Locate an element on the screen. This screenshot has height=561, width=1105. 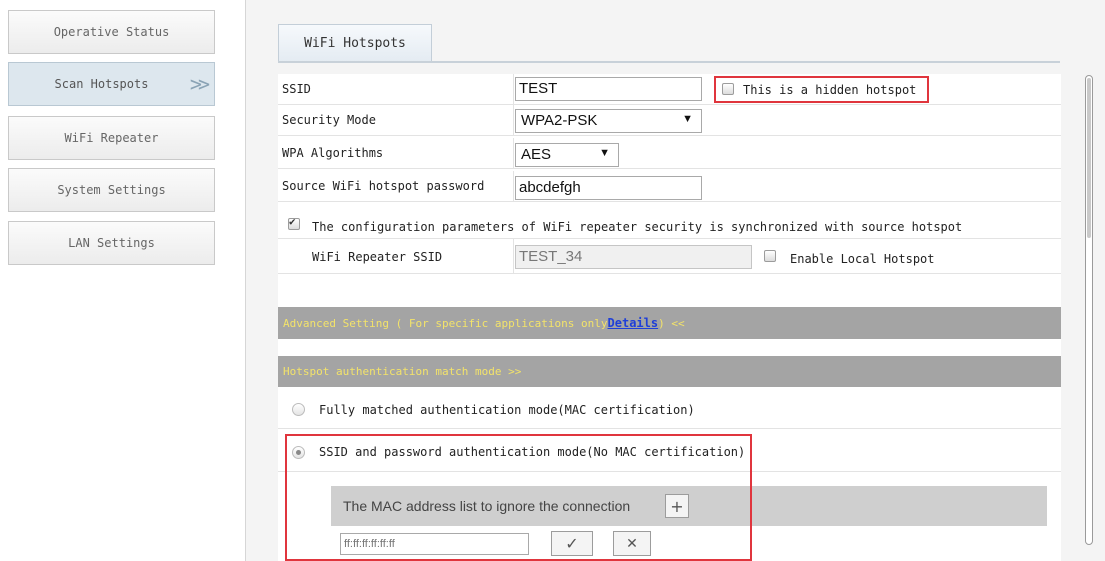
tab-label: WiFi Hotspots is located at coordinates (355, 43).